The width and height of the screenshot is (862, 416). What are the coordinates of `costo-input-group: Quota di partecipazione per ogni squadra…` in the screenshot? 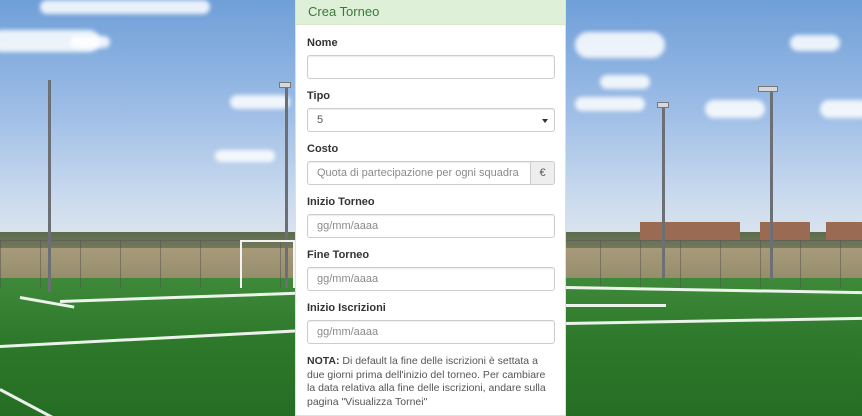 It's located at (431, 173).